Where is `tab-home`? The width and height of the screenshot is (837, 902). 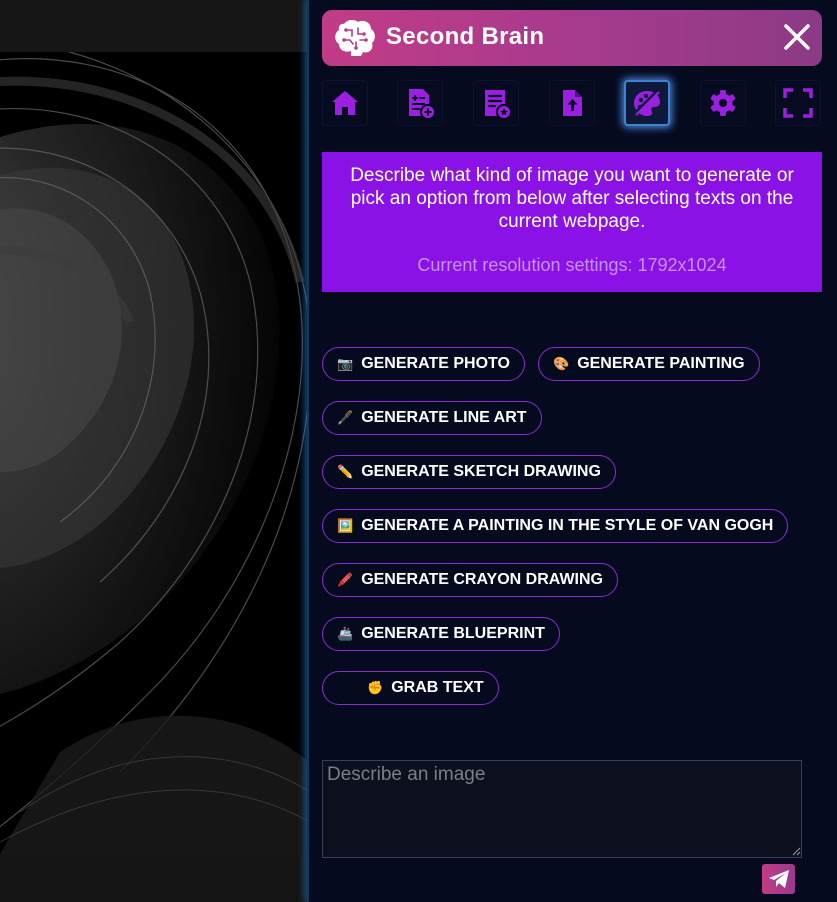 tab-home is located at coordinates (345, 103).